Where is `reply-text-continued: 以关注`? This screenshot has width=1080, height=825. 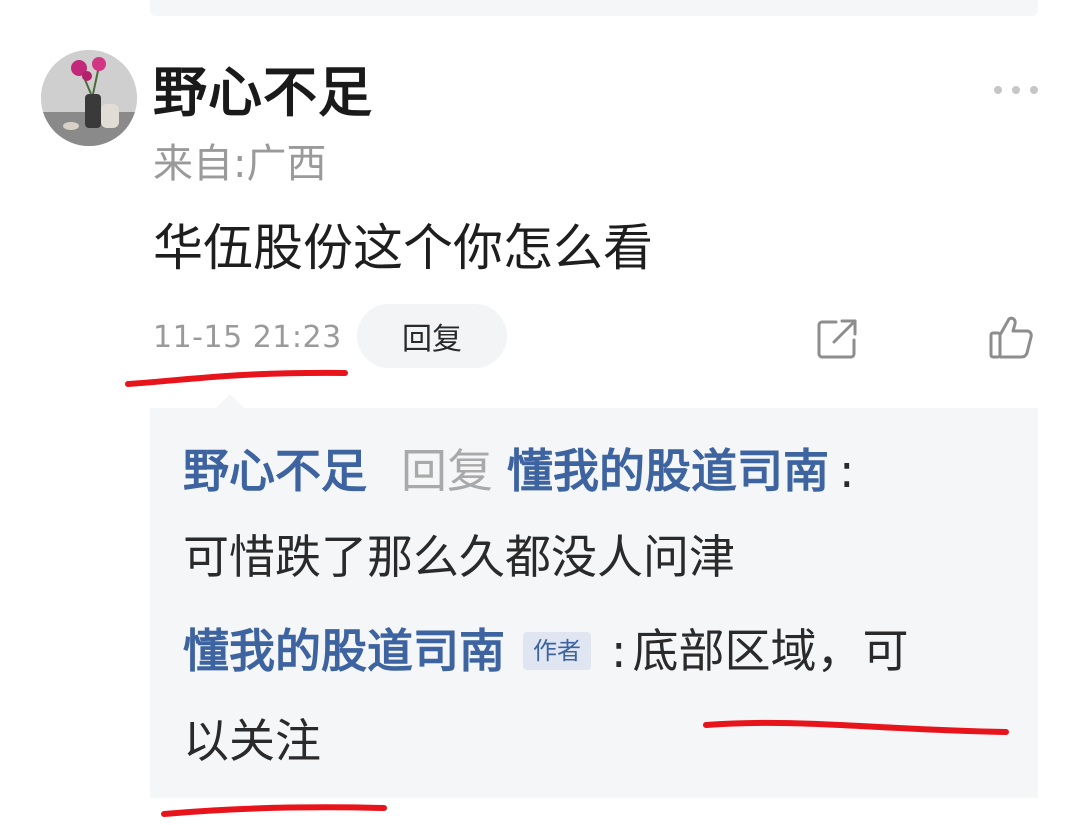
reply-text-continued: 以关注 is located at coordinates (252, 741).